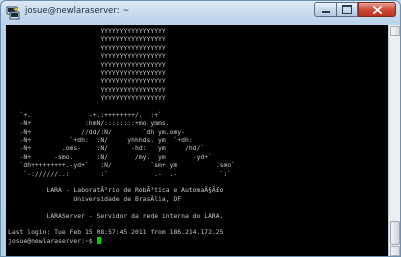  What do you see at coordinates (395, 31) in the screenshot?
I see `scroll-up-arrow-icon` at bounding box center [395, 31].